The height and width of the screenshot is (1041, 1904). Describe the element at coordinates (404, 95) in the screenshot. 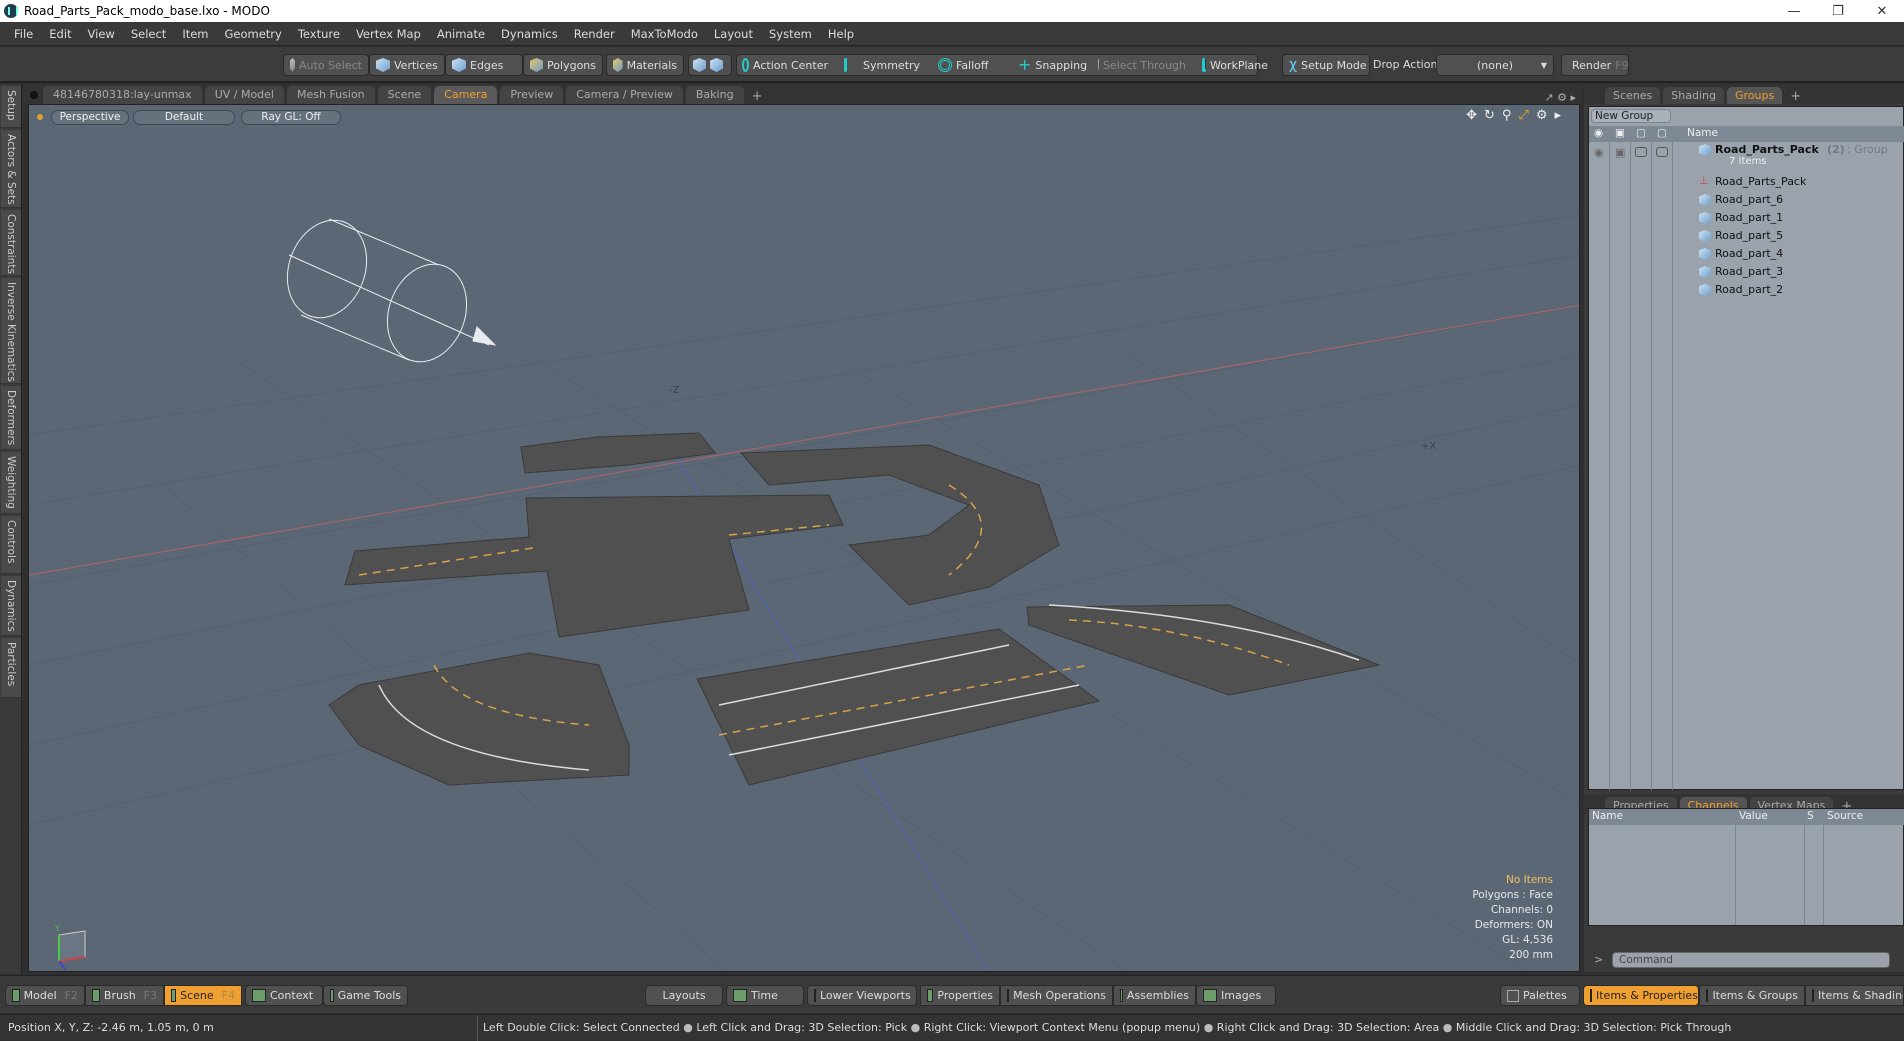

I see `tab-scene: Scene` at that location.